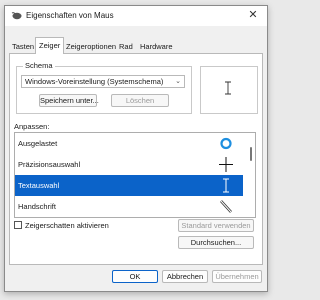 This screenshot has height=300, width=320. What do you see at coordinates (16, 16) in the screenshot?
I see `mouse-icon` at bounding box center [16, 16].